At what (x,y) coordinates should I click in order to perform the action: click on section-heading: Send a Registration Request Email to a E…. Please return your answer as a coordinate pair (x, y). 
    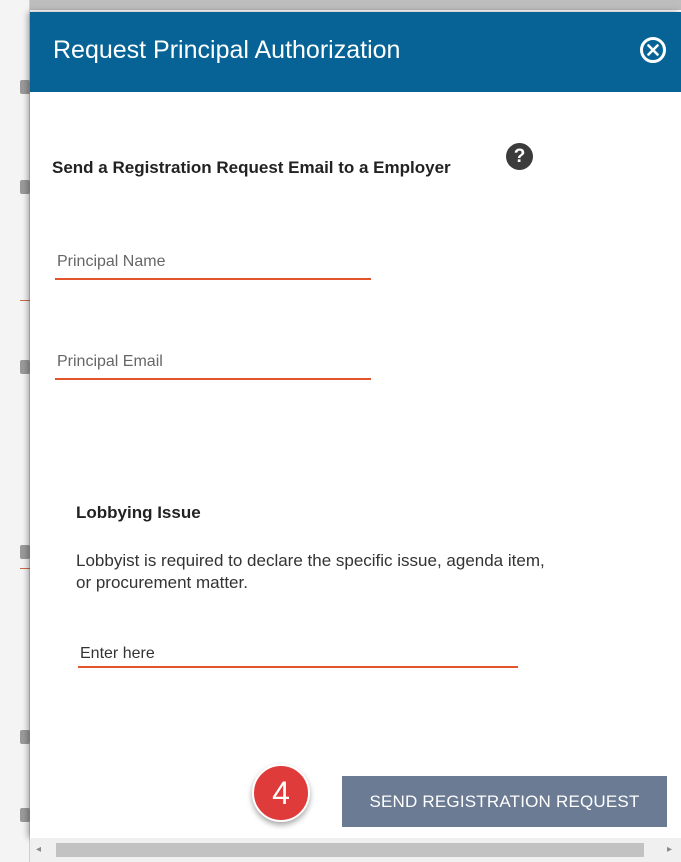
    Looking at the image, I should click on (251, 167).